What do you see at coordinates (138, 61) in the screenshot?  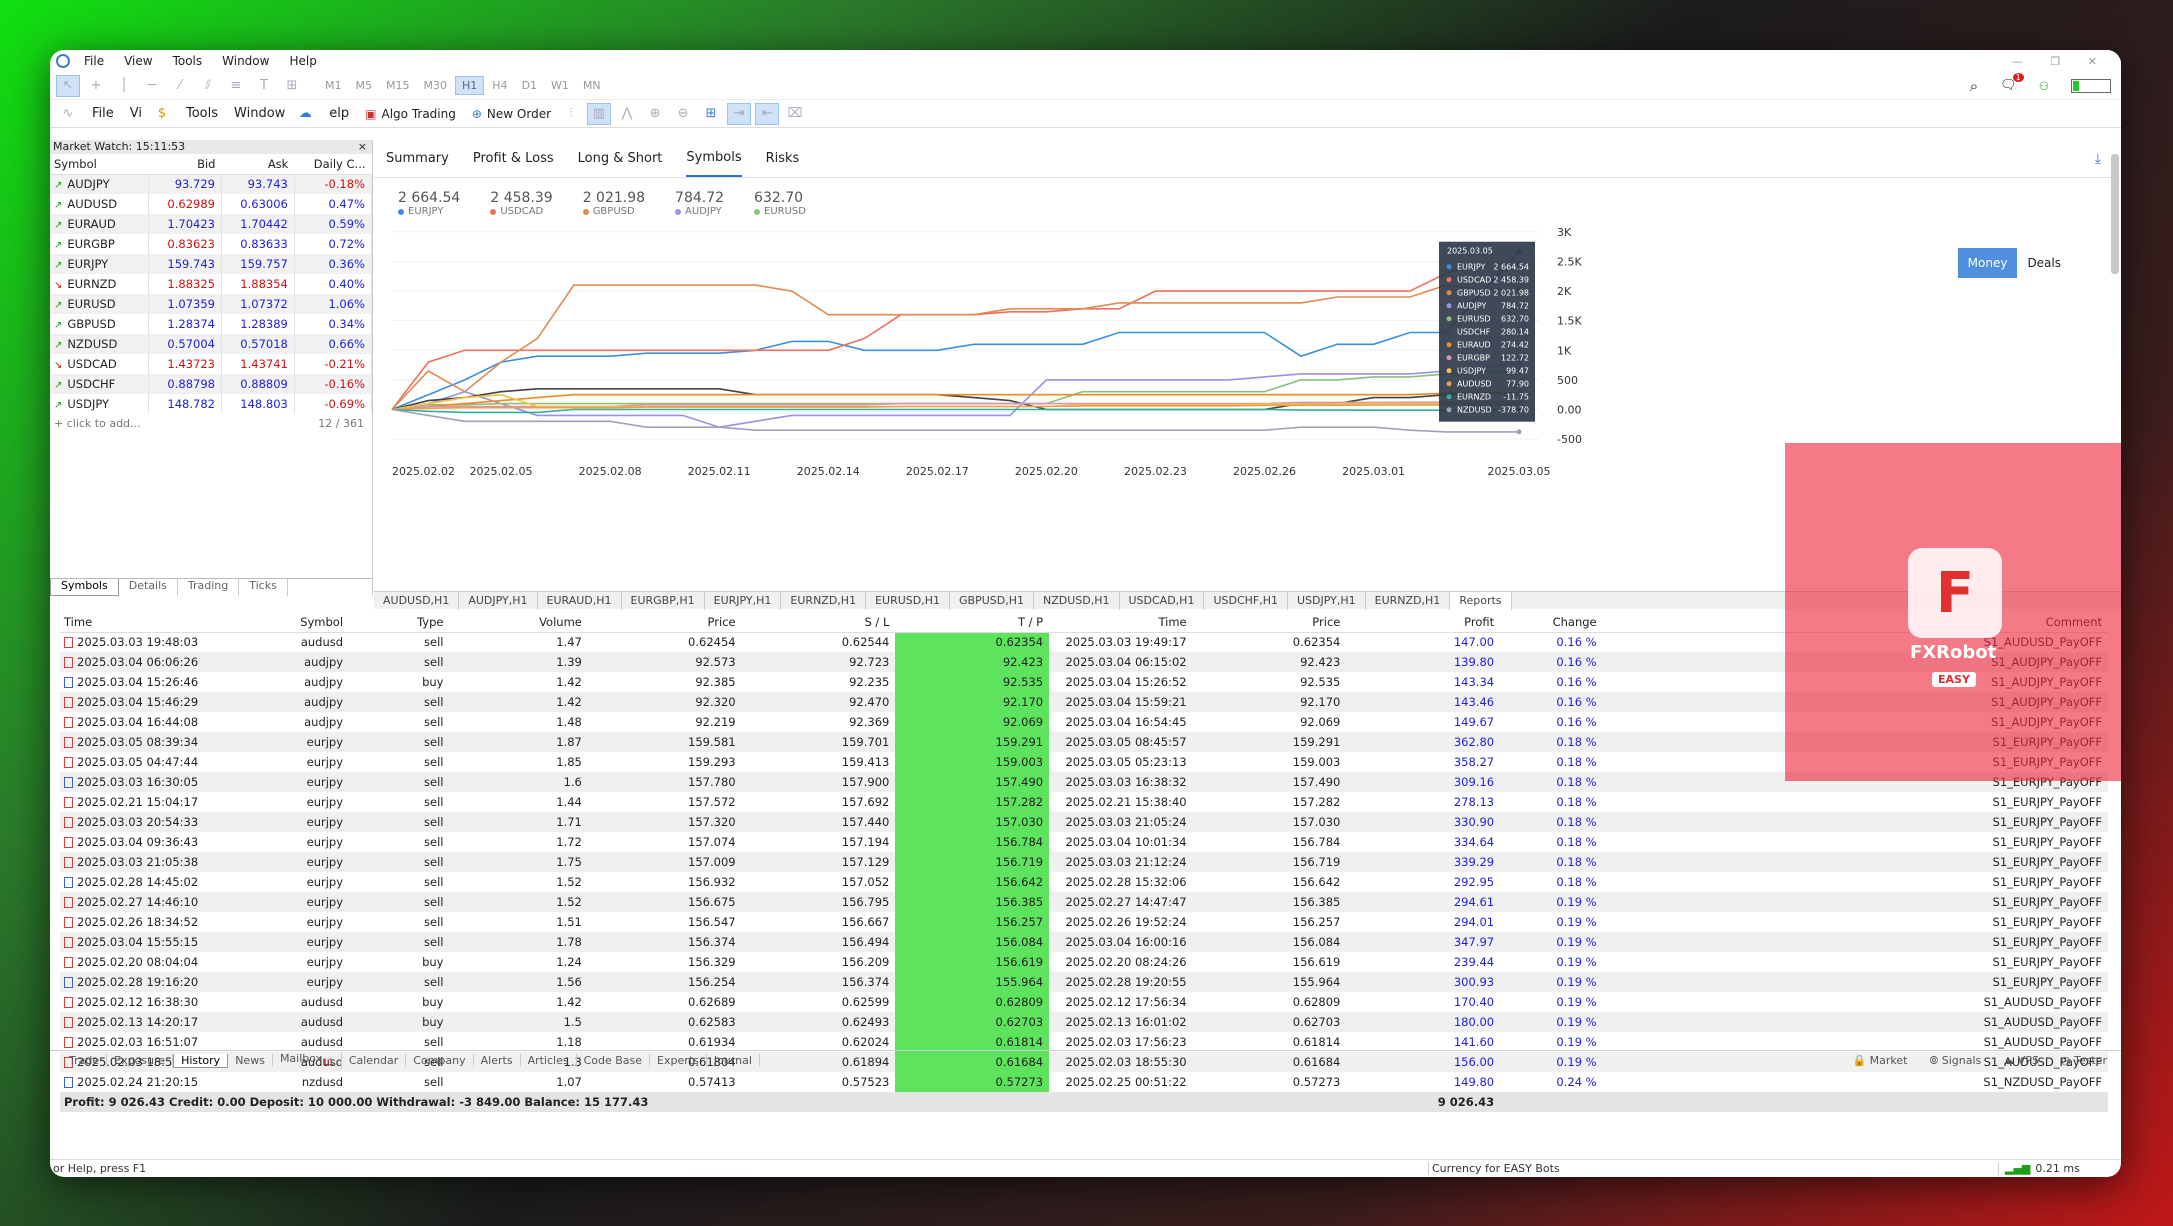 I see `menu-view: View` at bounding box center [138, 61].